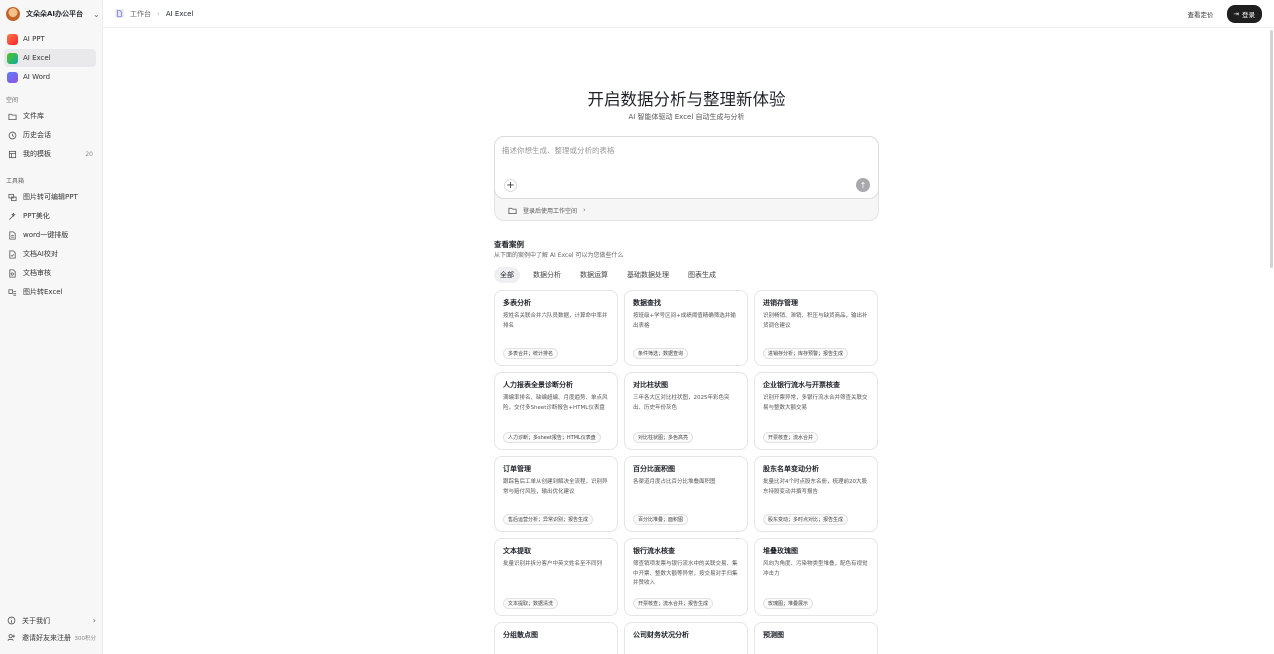 This screenshot has height=654, width=1274. I want to click on sidebar-item-my-templates: 我的模板 20, so click(50, 154).